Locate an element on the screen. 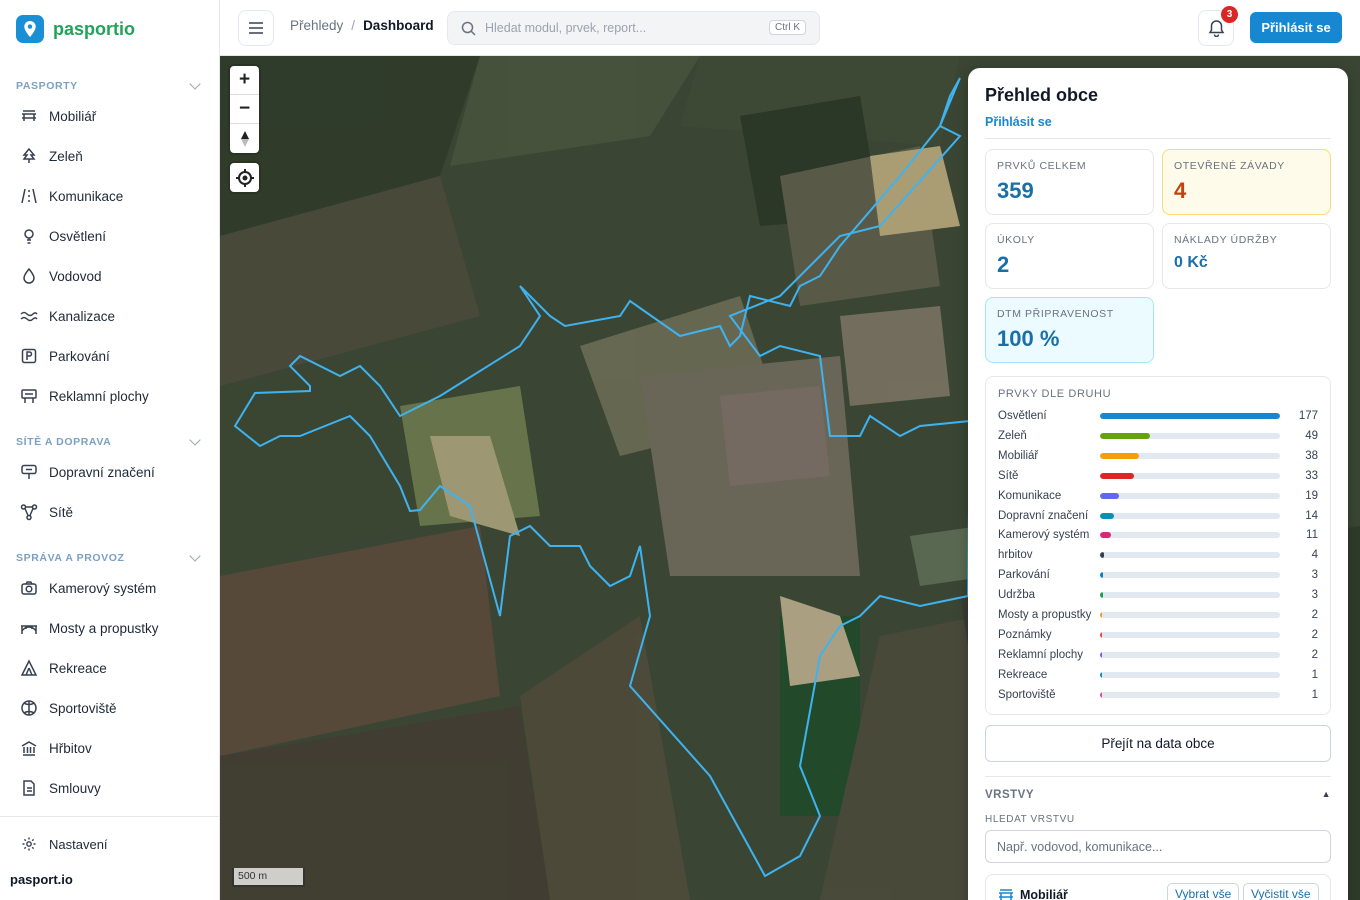 The width and height of the screenshot is (1360, 900). zoom-control: + − is located at coordinates (244, 109).